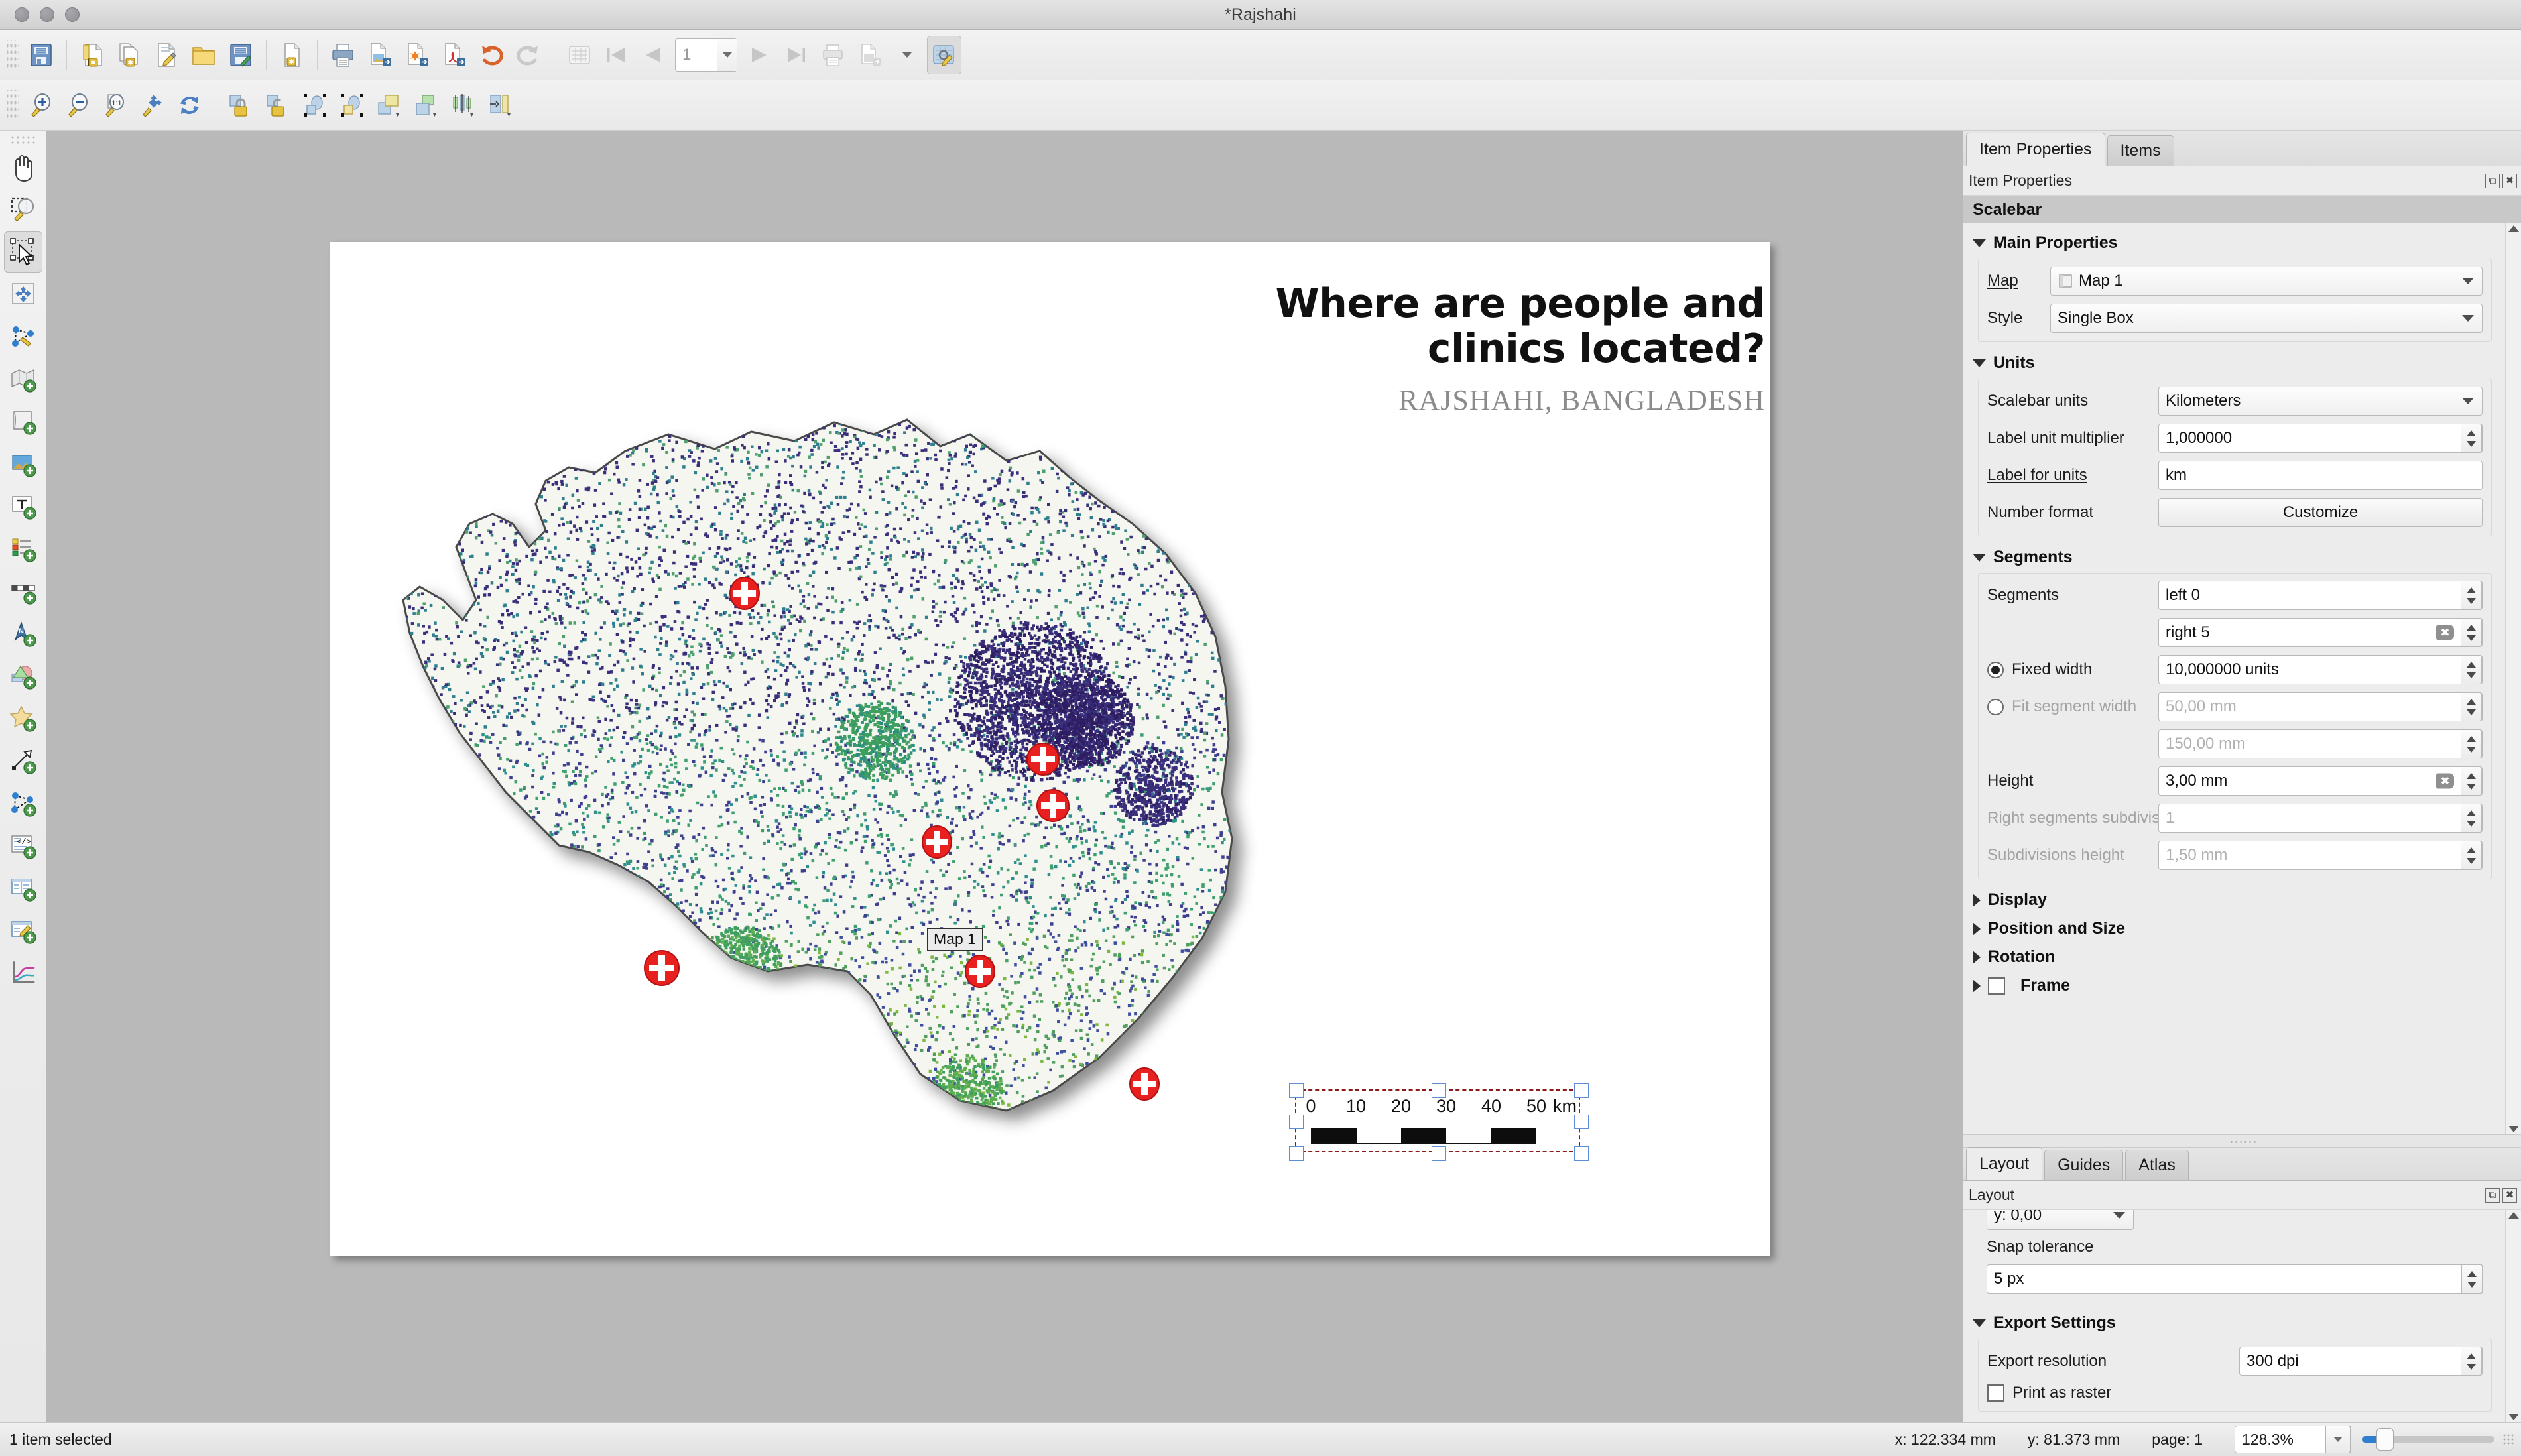  Describe the element at coordinates (23, 930) in the screenshot. I see `tool-add-manual-table` at that location.